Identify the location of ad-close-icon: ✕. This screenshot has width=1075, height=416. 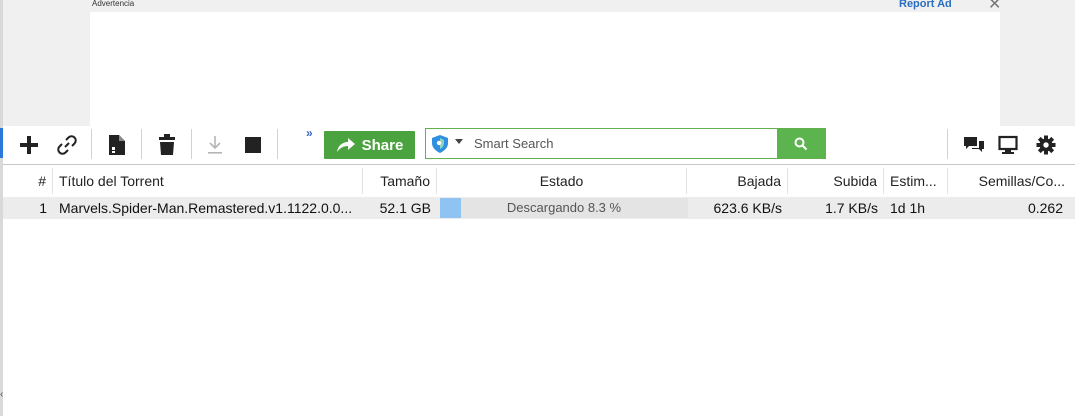
(994, 7).